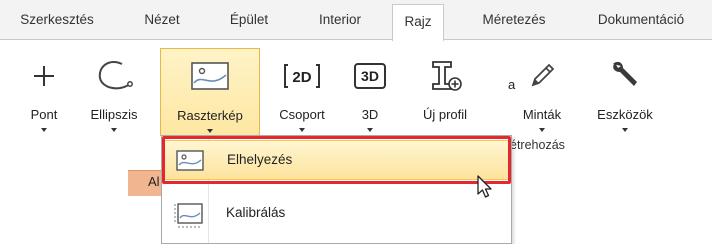  Describe the element at coordinates (210, 77) in the screenshot. I see `raster-image-icon` at that location.